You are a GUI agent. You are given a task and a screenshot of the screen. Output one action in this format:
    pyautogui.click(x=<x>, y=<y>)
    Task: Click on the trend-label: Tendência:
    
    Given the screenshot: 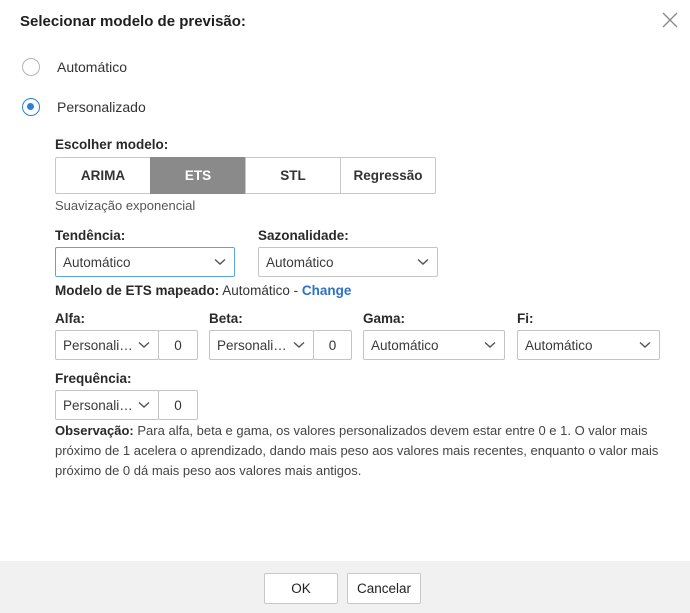 What is the action you would take?
    pyautogui.click(x=90, y=235)
    